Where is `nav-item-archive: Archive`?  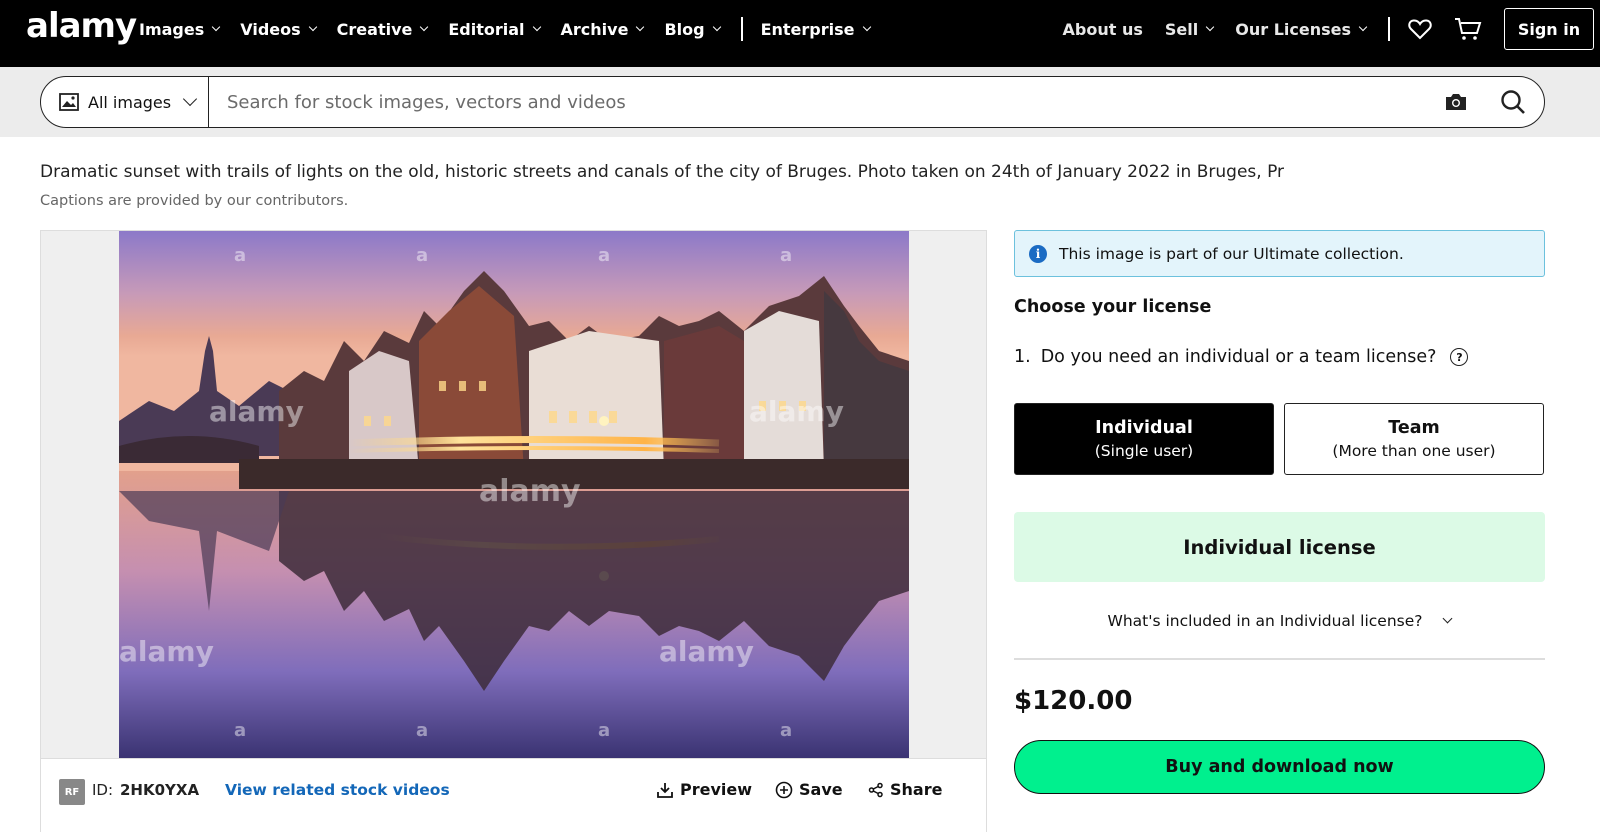 nav-item-archive: Archive is located at coordinates (602, 29).